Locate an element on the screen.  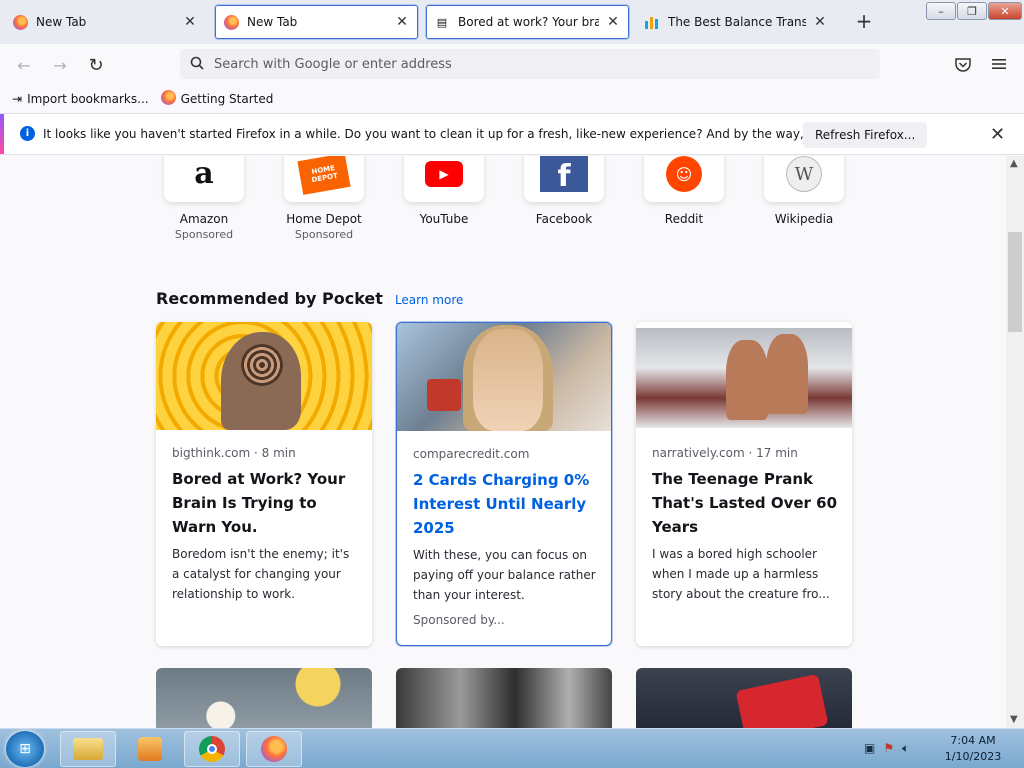
pocket-card-credit is located at coordinates (744, 698).